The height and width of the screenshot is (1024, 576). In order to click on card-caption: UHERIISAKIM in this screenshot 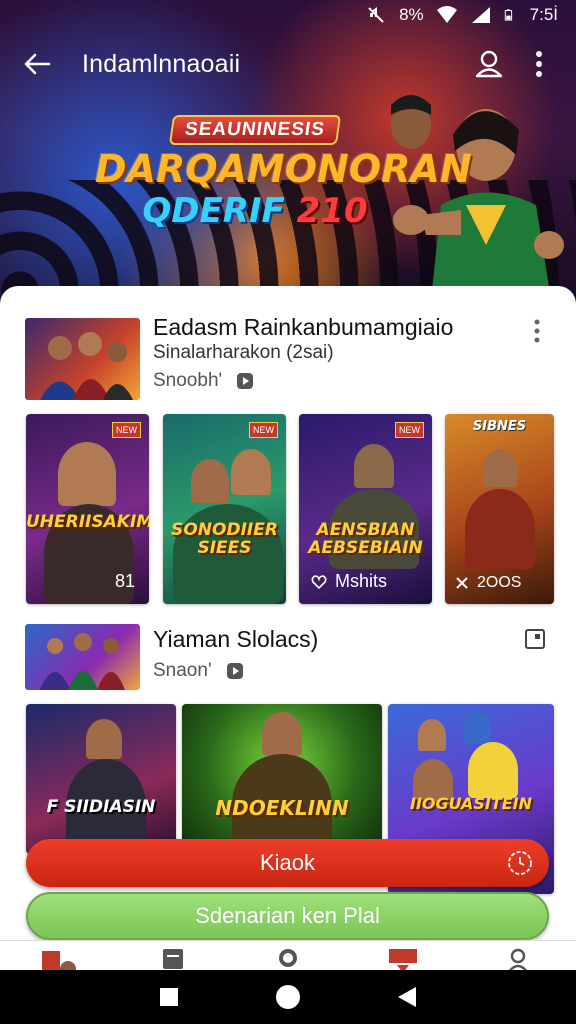, I will do `click(87, 522)`.